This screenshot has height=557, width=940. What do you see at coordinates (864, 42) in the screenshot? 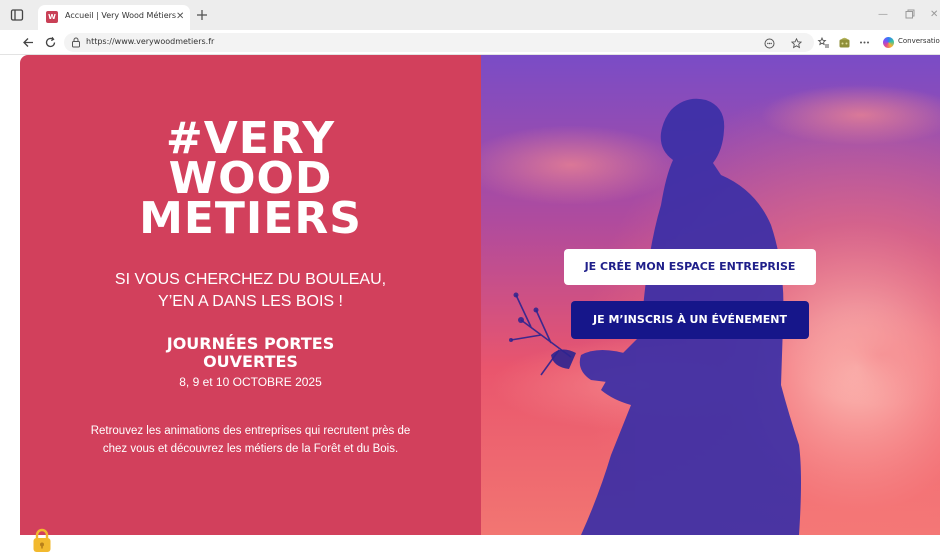
I see `more-icon` at bounding box center [864, 42].